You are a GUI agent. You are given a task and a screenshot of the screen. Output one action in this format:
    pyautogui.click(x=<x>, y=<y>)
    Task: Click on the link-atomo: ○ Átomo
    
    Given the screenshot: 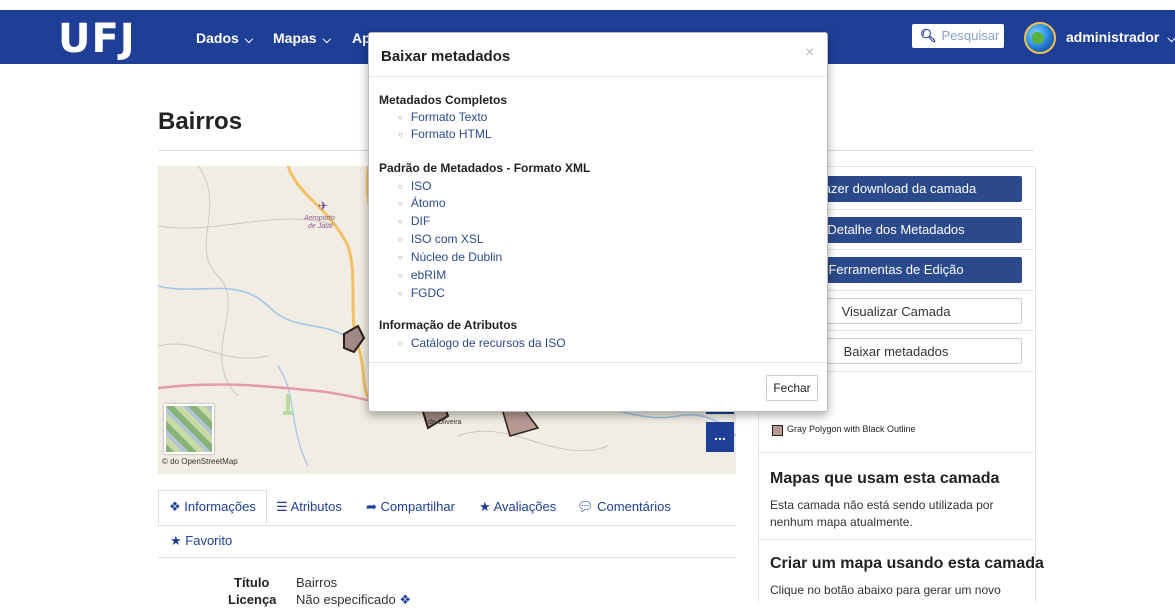 What is the action you would take?
    pyautogui.click(x=422, y=203)
    